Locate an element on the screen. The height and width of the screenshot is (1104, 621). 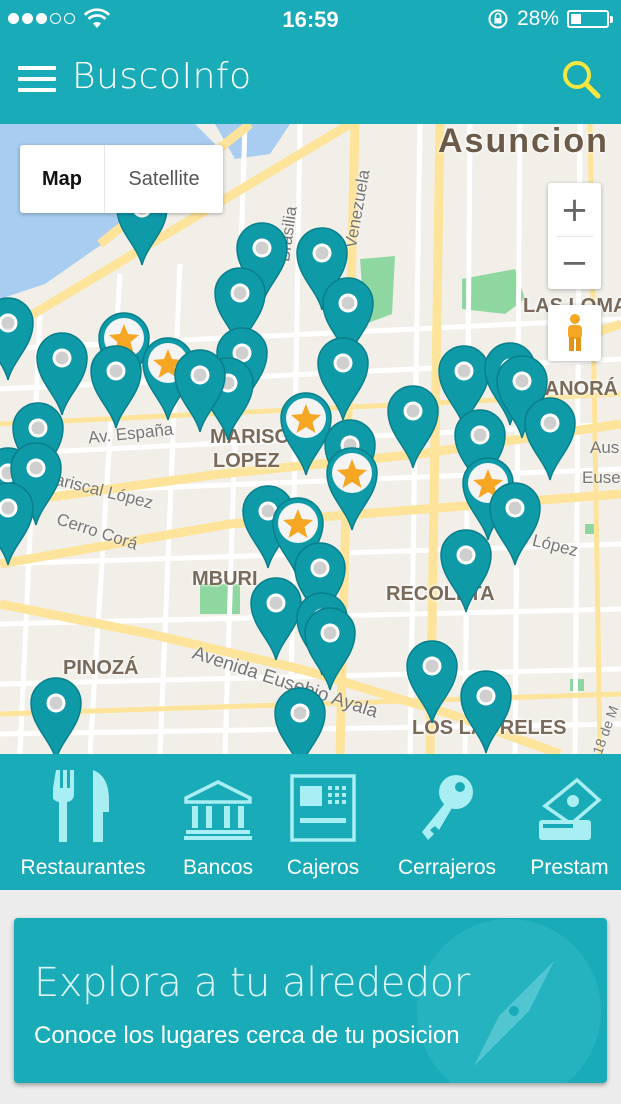
street-label-euse: Euse is located at coordinates (601, 477).